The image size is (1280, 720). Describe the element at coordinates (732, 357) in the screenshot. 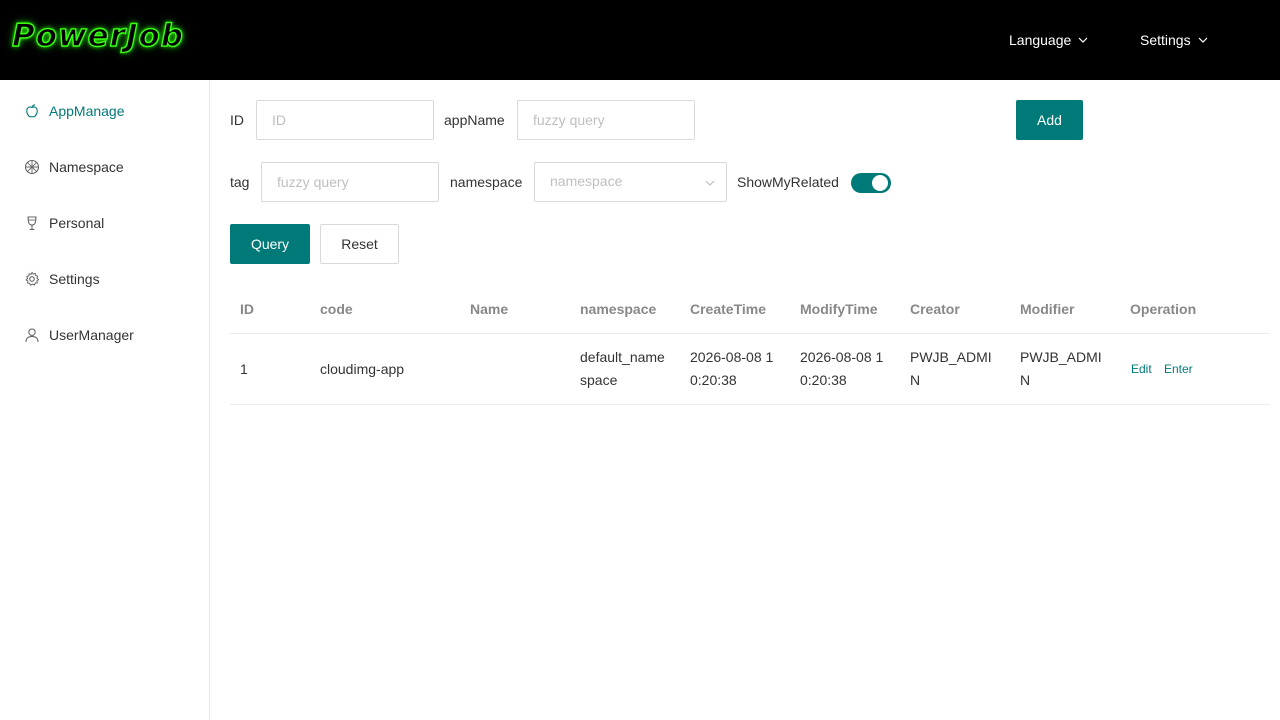

I see `cell-createtime-line1: 2026-08-08 1` at that location.